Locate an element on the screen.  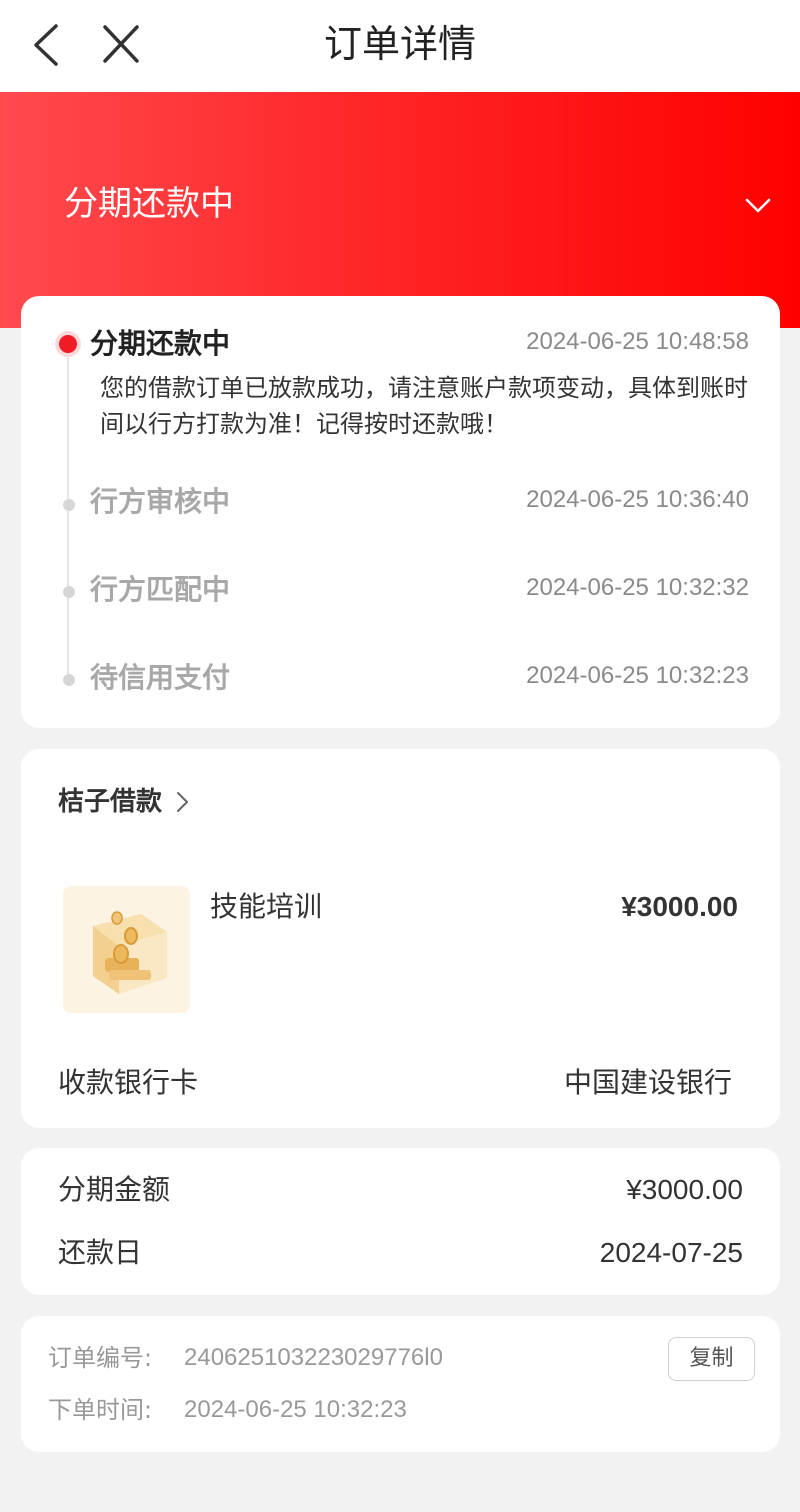
top-bar: 订单详情 is located at coordinates (400, 46).